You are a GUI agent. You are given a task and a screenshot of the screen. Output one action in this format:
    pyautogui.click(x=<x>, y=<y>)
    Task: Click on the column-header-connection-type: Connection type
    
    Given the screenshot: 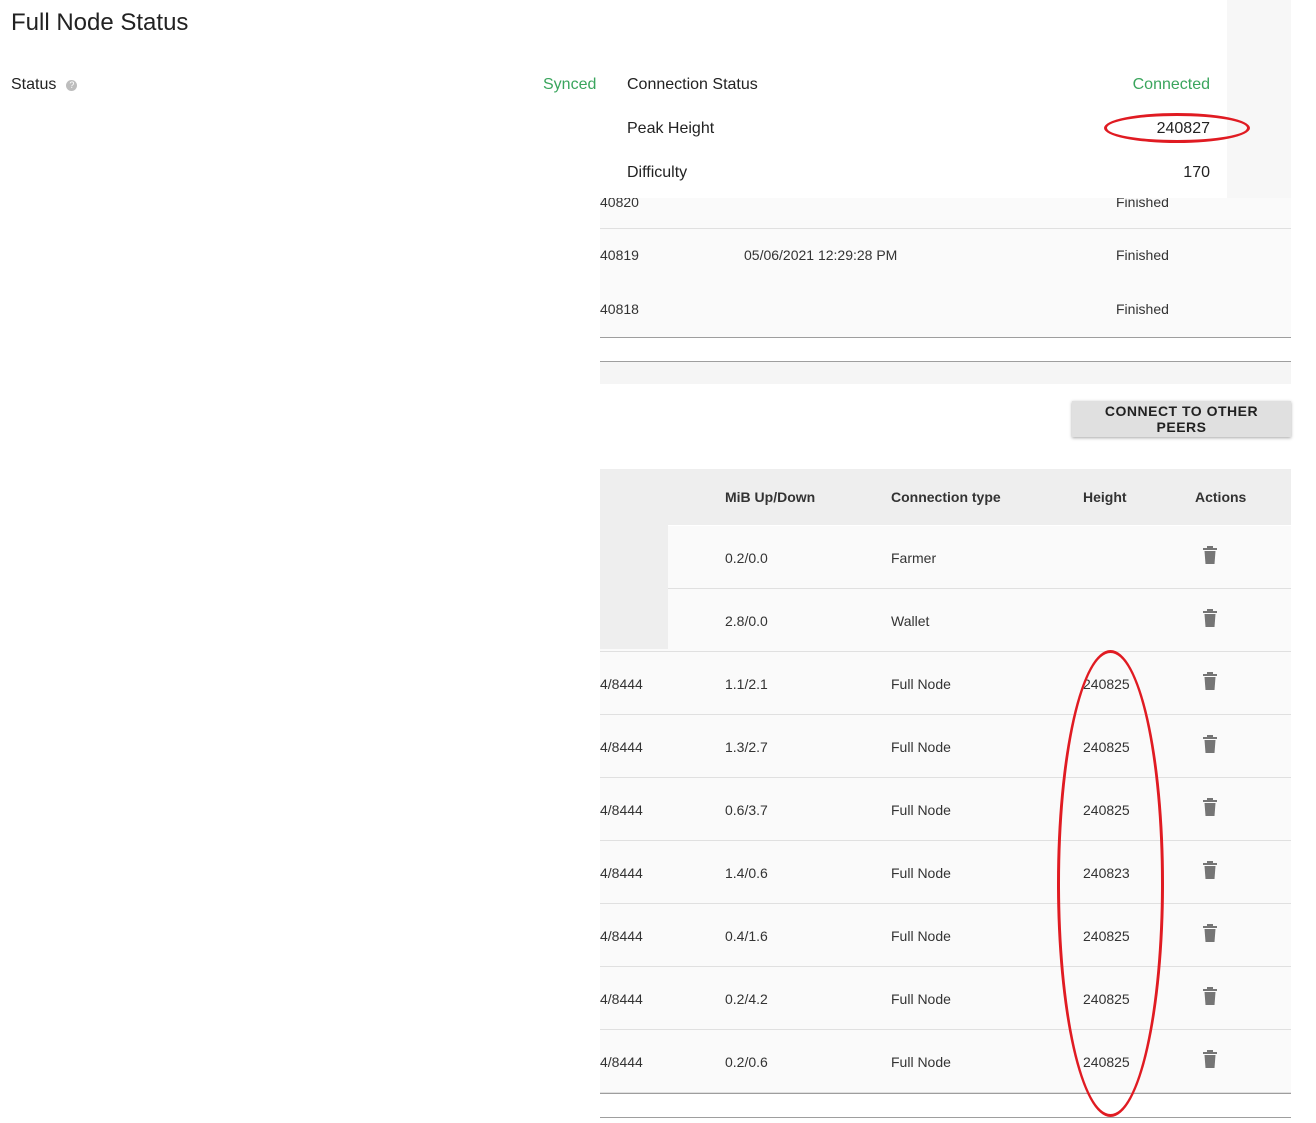 What is the action you would take?
    pyautogui.click(x=946, y=497)
    